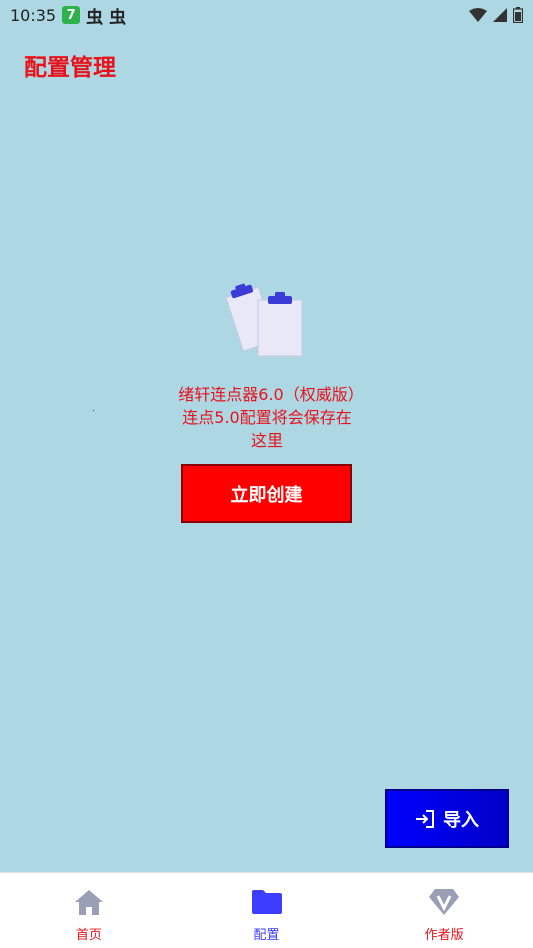 This screenshot has height=948, width=533. I want to click on wifi-icon, so click(478, 15).